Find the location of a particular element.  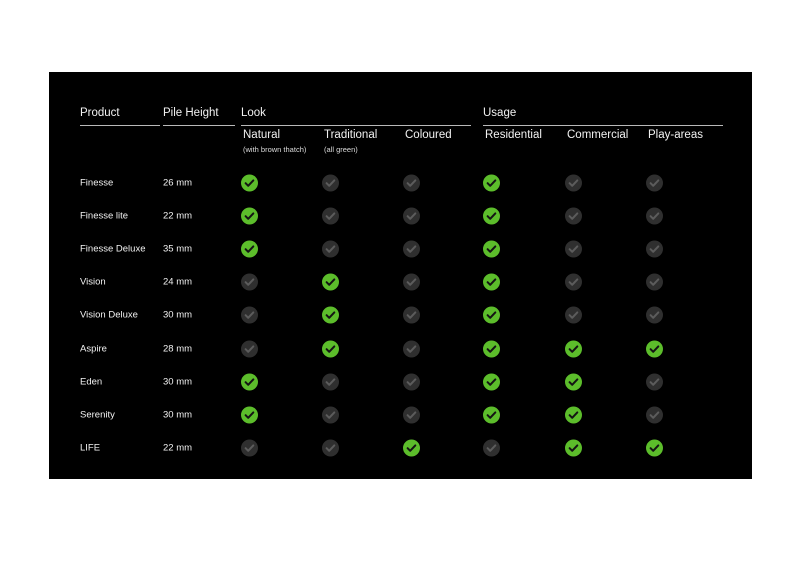

product-name: Vision is located at coordinates (93, 282).